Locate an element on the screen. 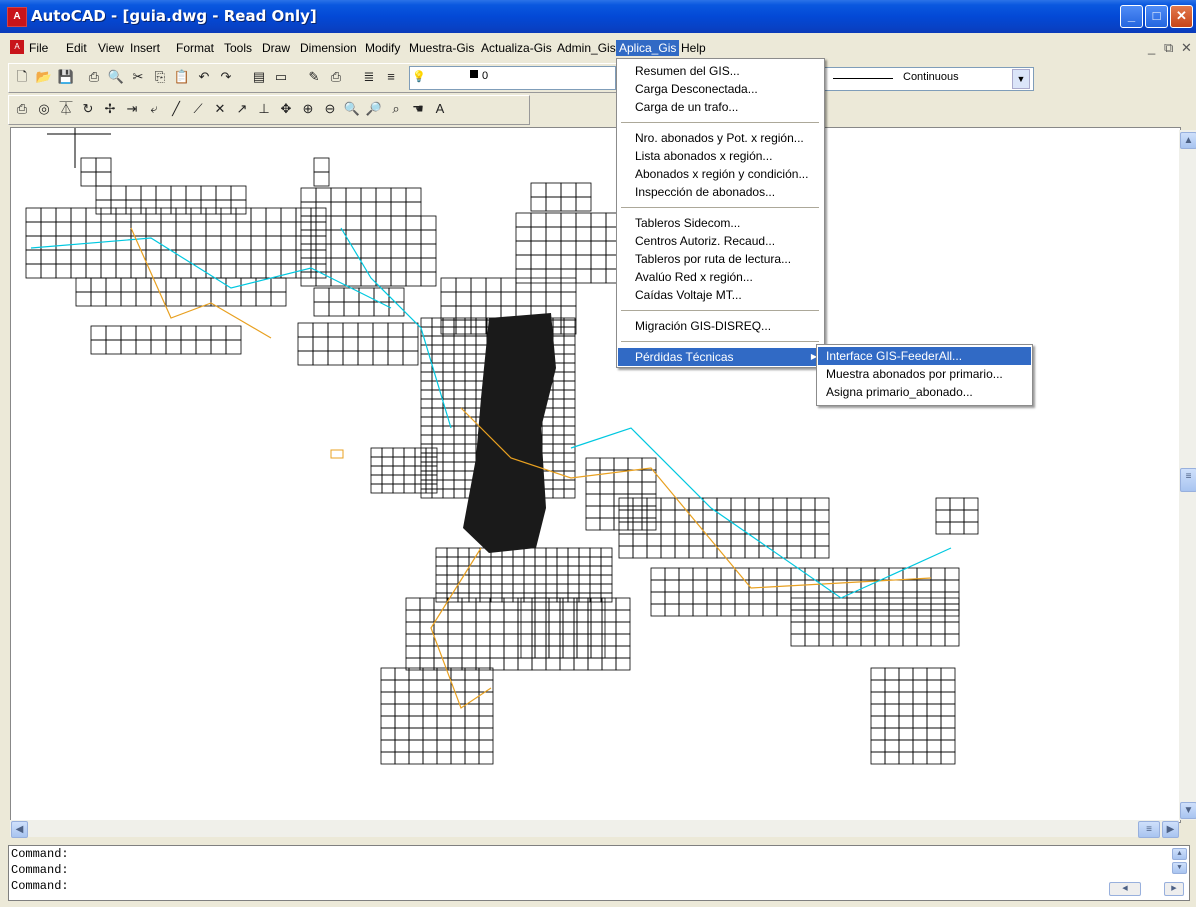  copy-icon: ⎘ is located at coordinates (160, 77).